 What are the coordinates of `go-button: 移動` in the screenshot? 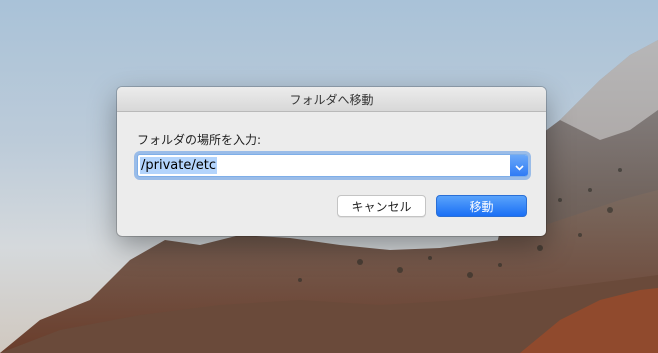 It's located at (481, 206).